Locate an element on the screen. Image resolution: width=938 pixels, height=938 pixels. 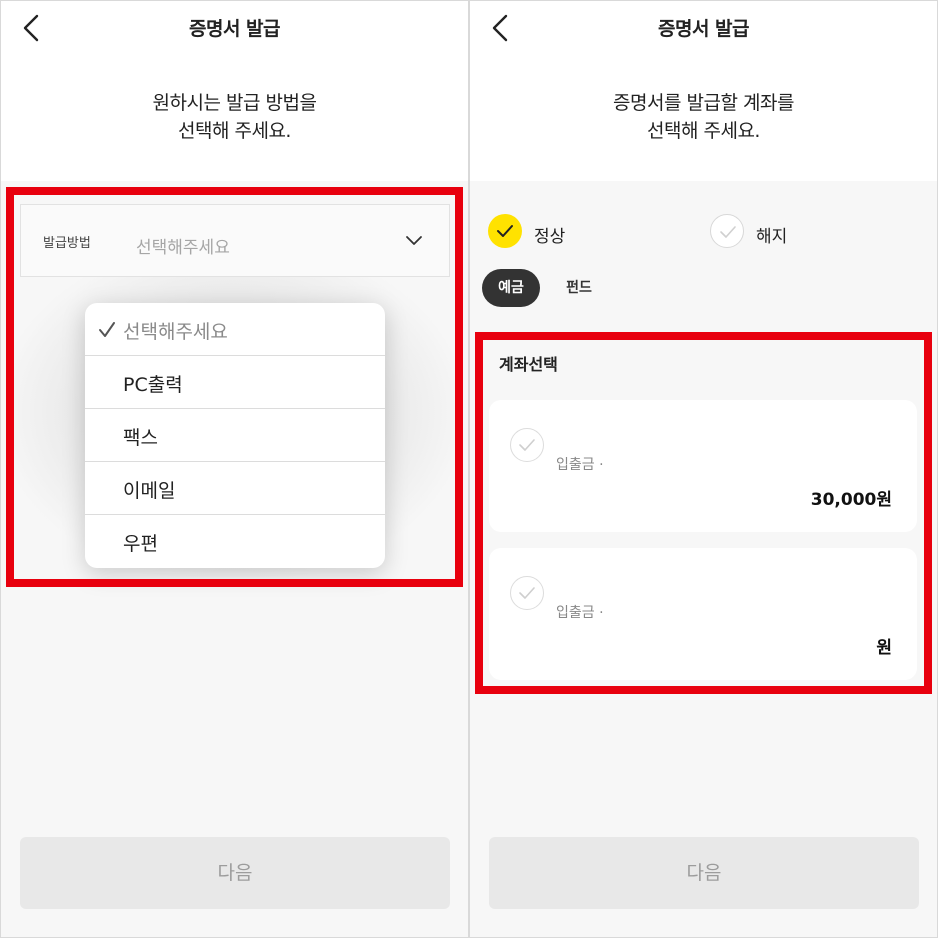
dropdown-option-placeholder: 선택해주세요 is located at coordinates (235, 329).